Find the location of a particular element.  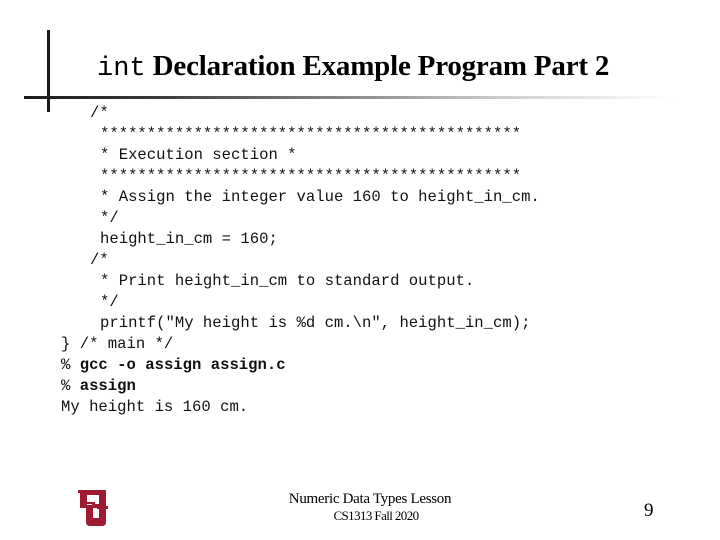

shell-command-line: % assign is located at coordinates (98, 386).